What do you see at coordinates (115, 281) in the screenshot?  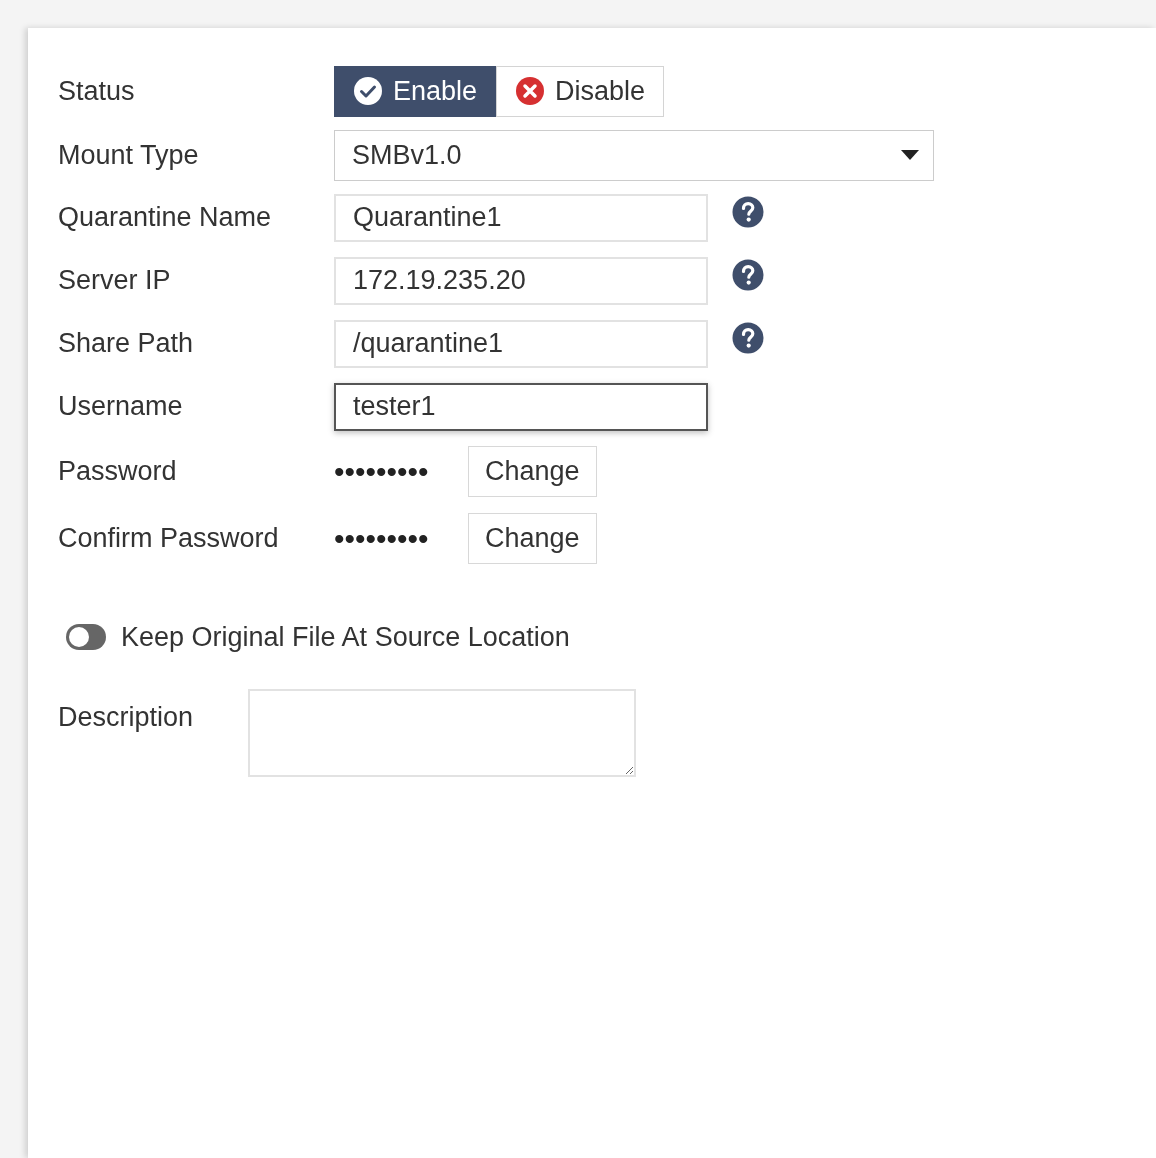 I see `field-label: Server IP` at bounding box center [115, 281].